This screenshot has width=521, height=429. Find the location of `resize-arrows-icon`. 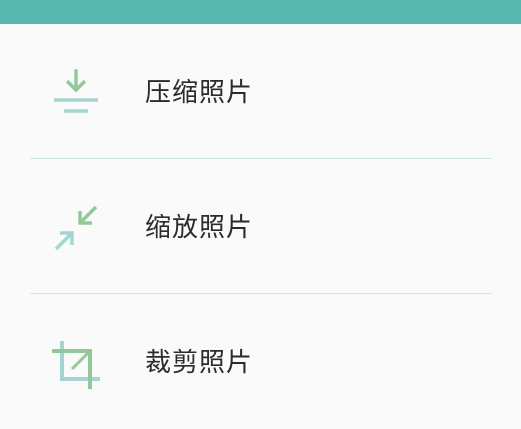

resize-arrows-icon is located at coordinates (76, 229).